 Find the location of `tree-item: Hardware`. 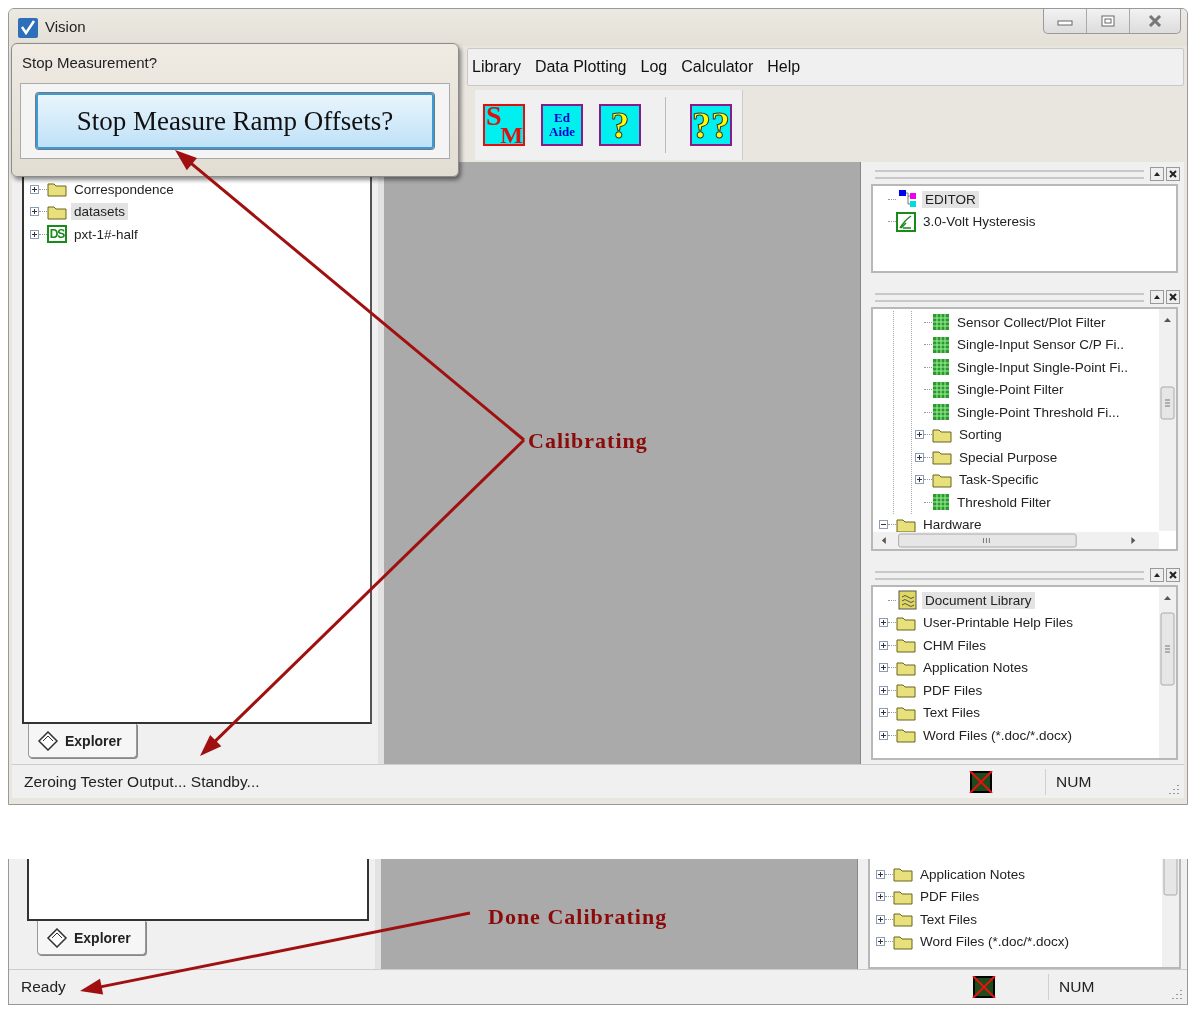

tree-item: Hardware is located at coordinates (952, 525).